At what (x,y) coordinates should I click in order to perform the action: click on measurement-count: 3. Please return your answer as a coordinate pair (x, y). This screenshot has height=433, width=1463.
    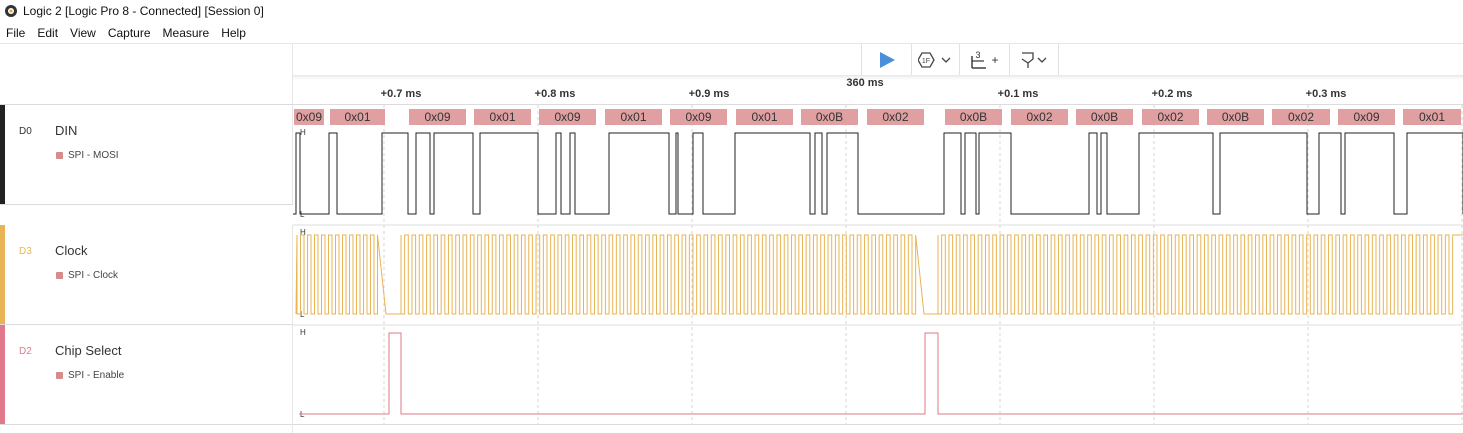
    Looking at the image, I should click on (977, 55).